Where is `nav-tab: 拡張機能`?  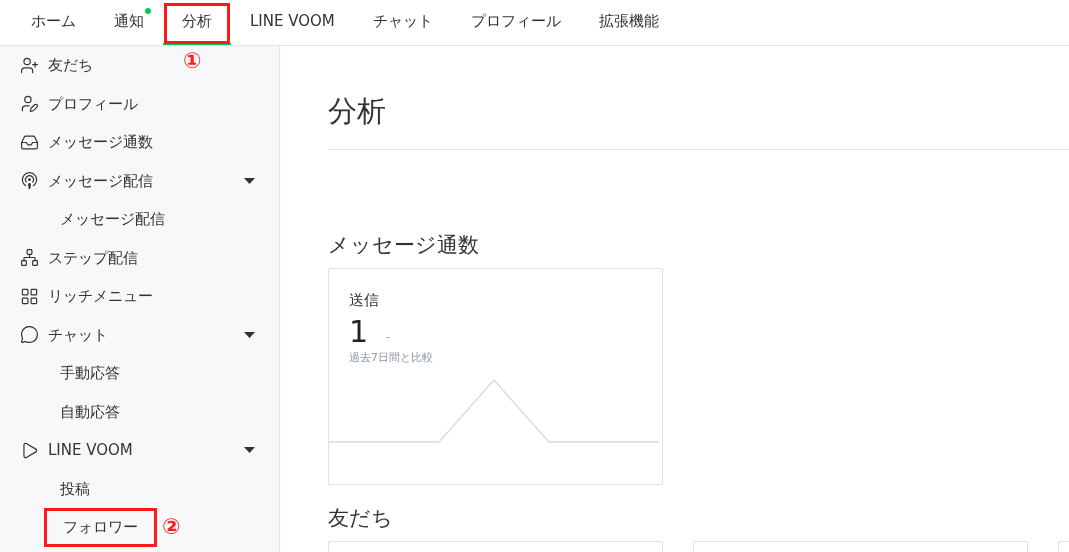
nav-tab: 拡張機能 is located at coordinates (628, 22).